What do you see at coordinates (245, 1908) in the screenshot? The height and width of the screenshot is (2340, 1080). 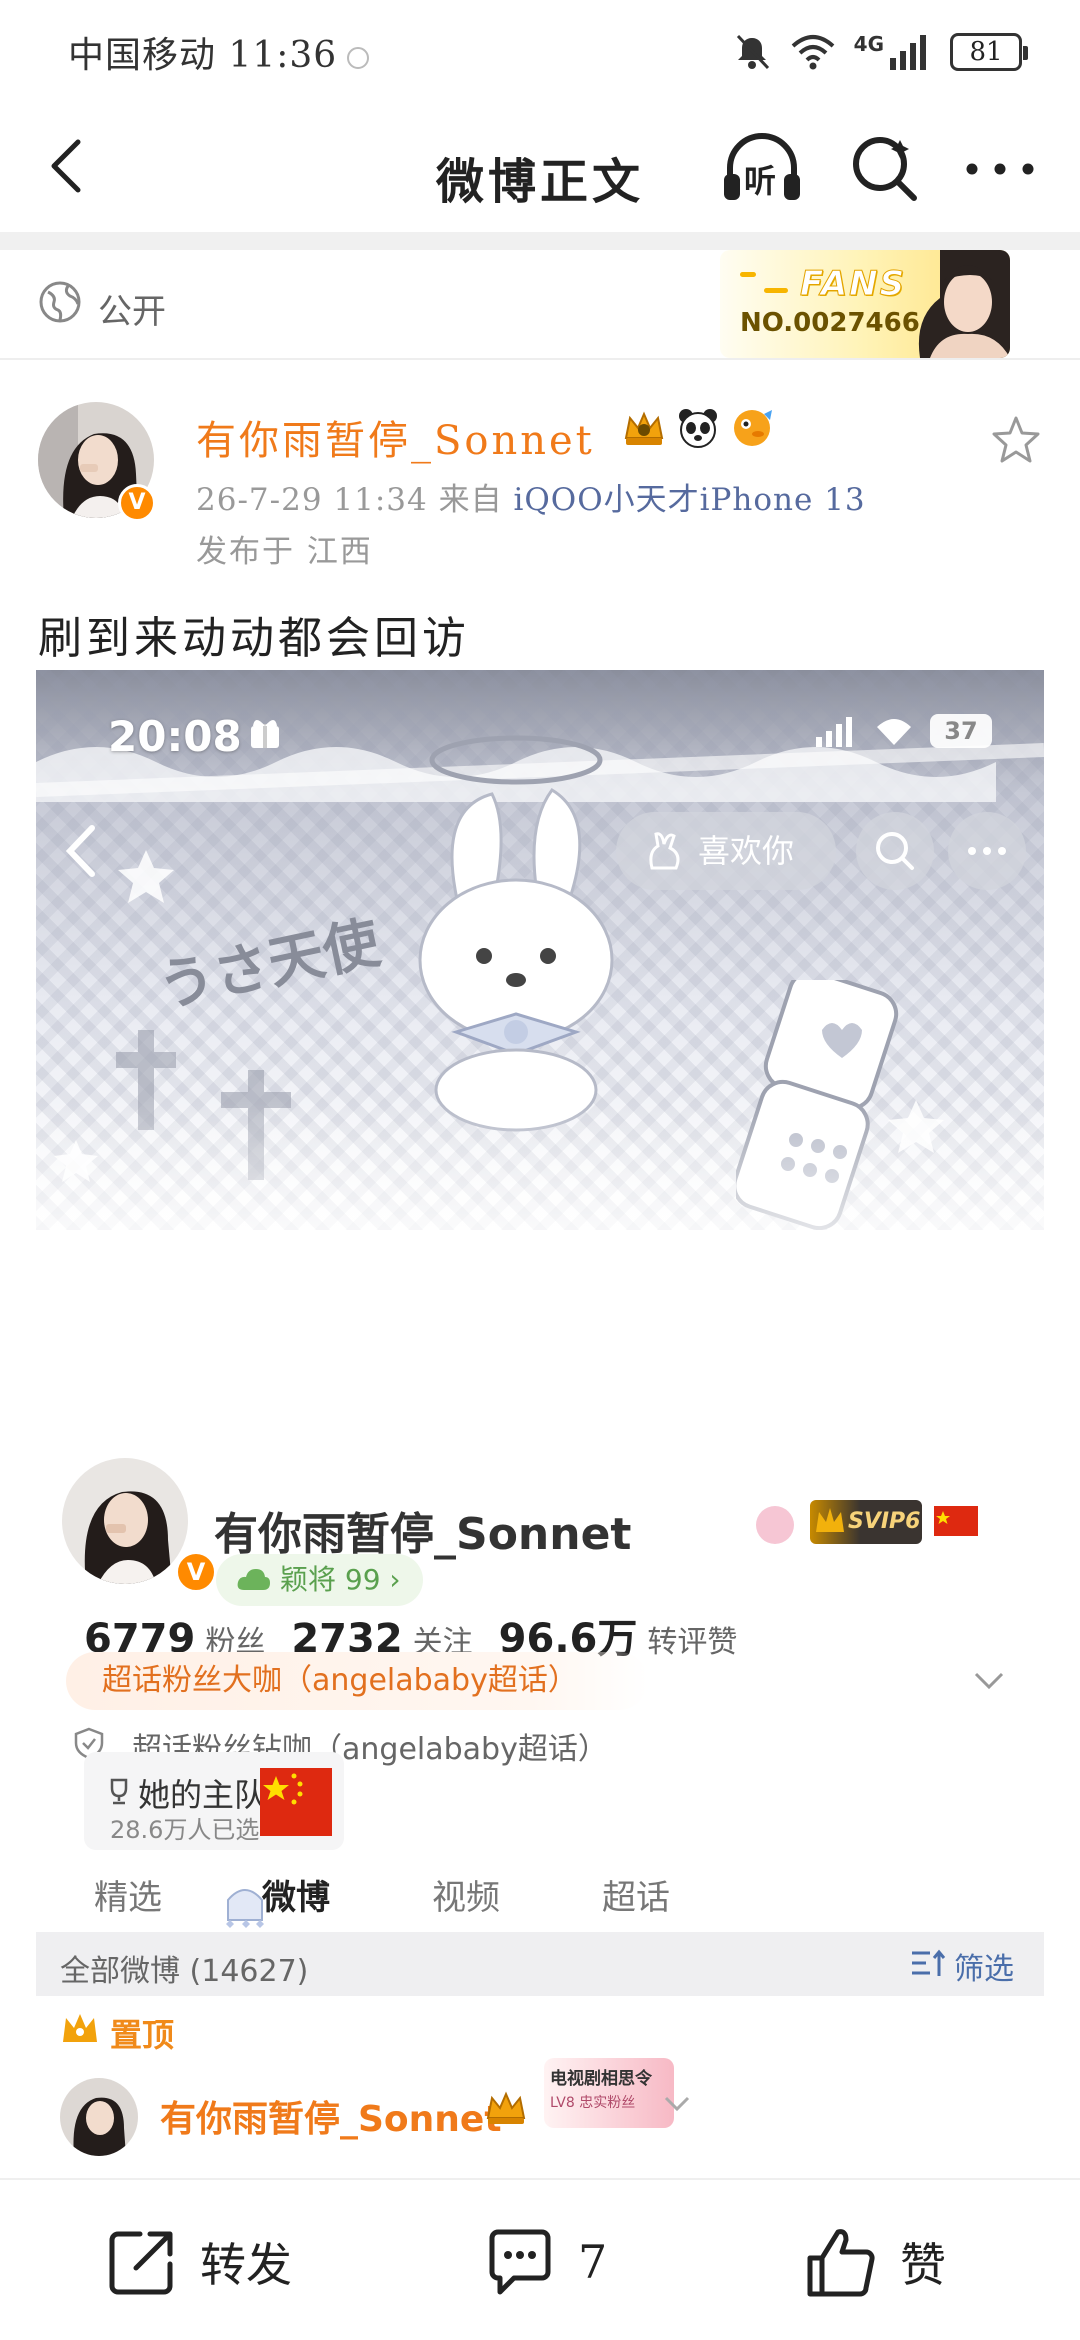 I see `tab-cake-decoration-icon` at bounding box center [245, 1908].